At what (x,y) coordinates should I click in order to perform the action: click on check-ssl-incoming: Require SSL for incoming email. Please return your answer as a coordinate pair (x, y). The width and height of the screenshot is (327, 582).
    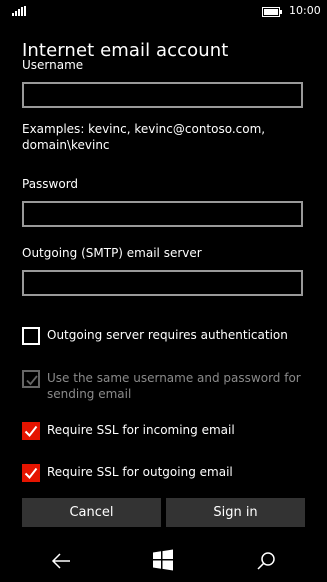
    Looking at the image, I should click on (128, 431).